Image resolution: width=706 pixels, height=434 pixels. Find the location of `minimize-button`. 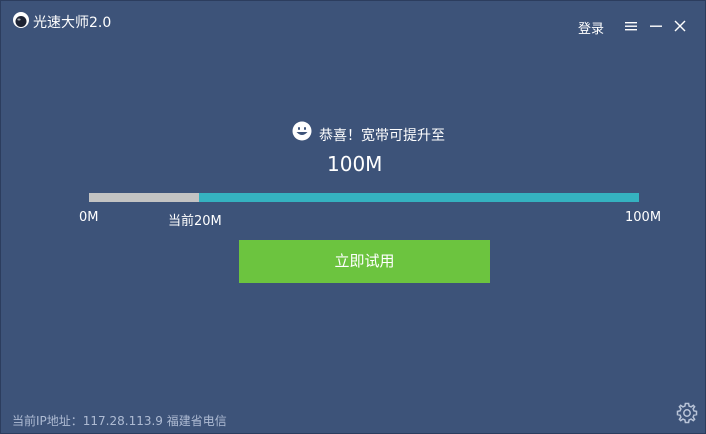

minimize-button is located at coordinates (656, 26).